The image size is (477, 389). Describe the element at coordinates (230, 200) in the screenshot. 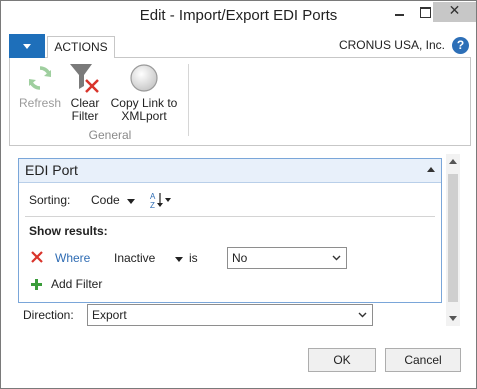

I see `sorting-row: Sorting: Code A Z` at that location.